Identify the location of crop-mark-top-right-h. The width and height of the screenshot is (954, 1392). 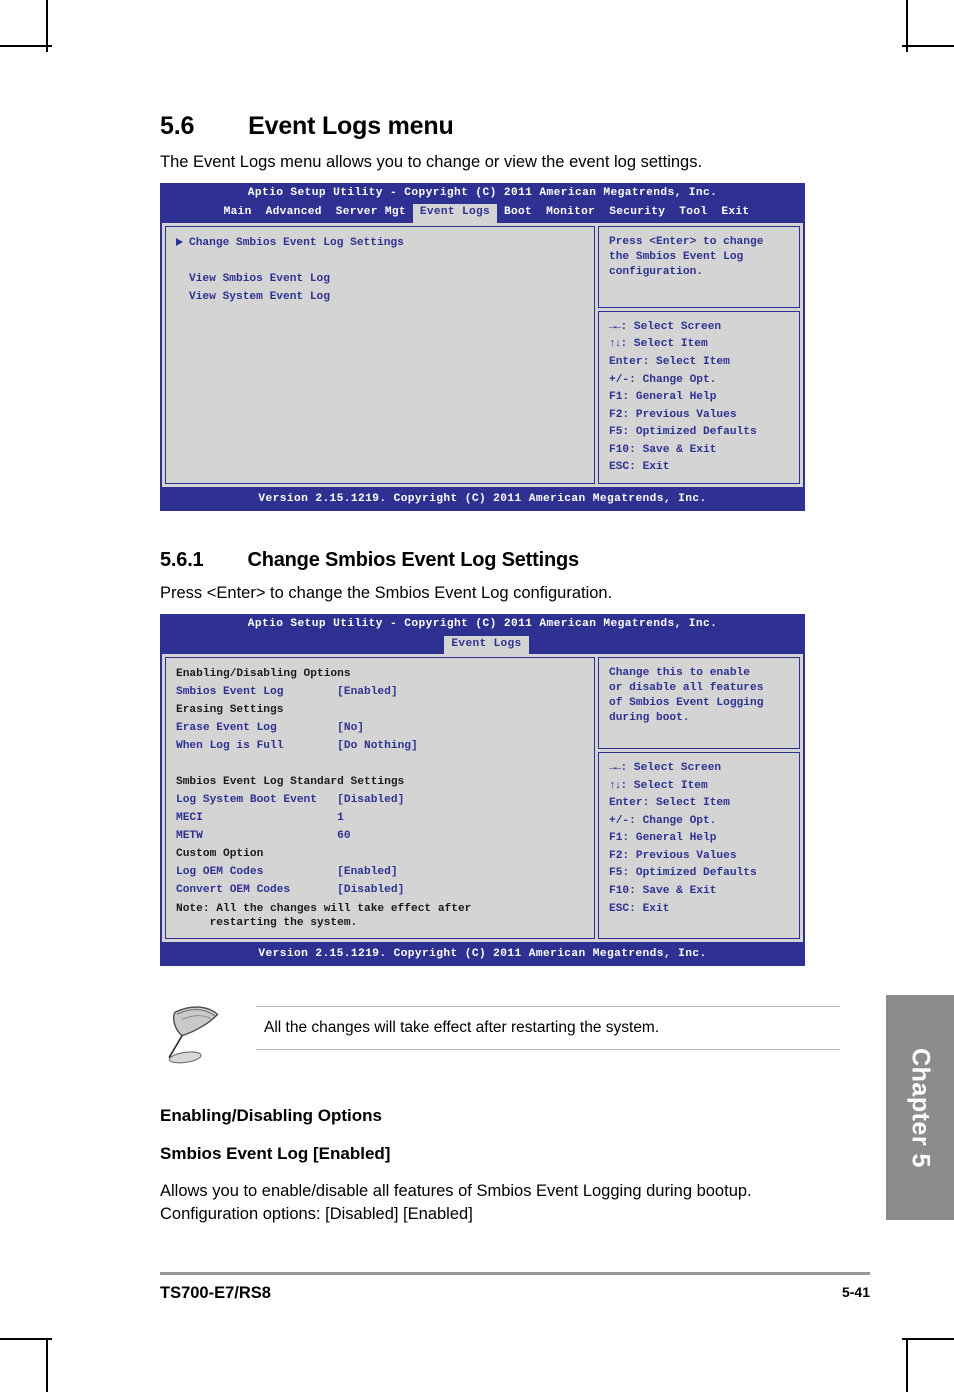
(928, 46).